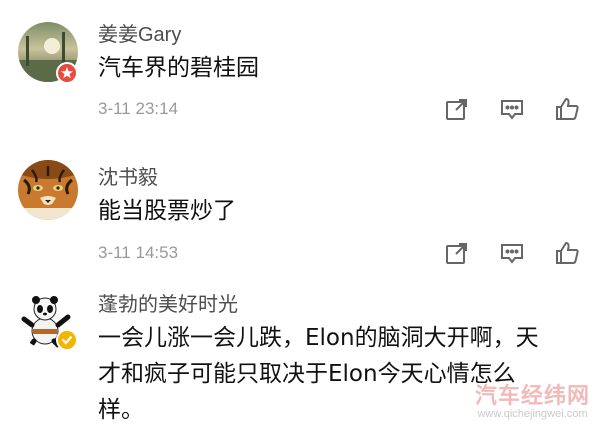  I want to click on watermark-logo: 汽车经纬网 www.qichejingwei.com, so click(532, 399).